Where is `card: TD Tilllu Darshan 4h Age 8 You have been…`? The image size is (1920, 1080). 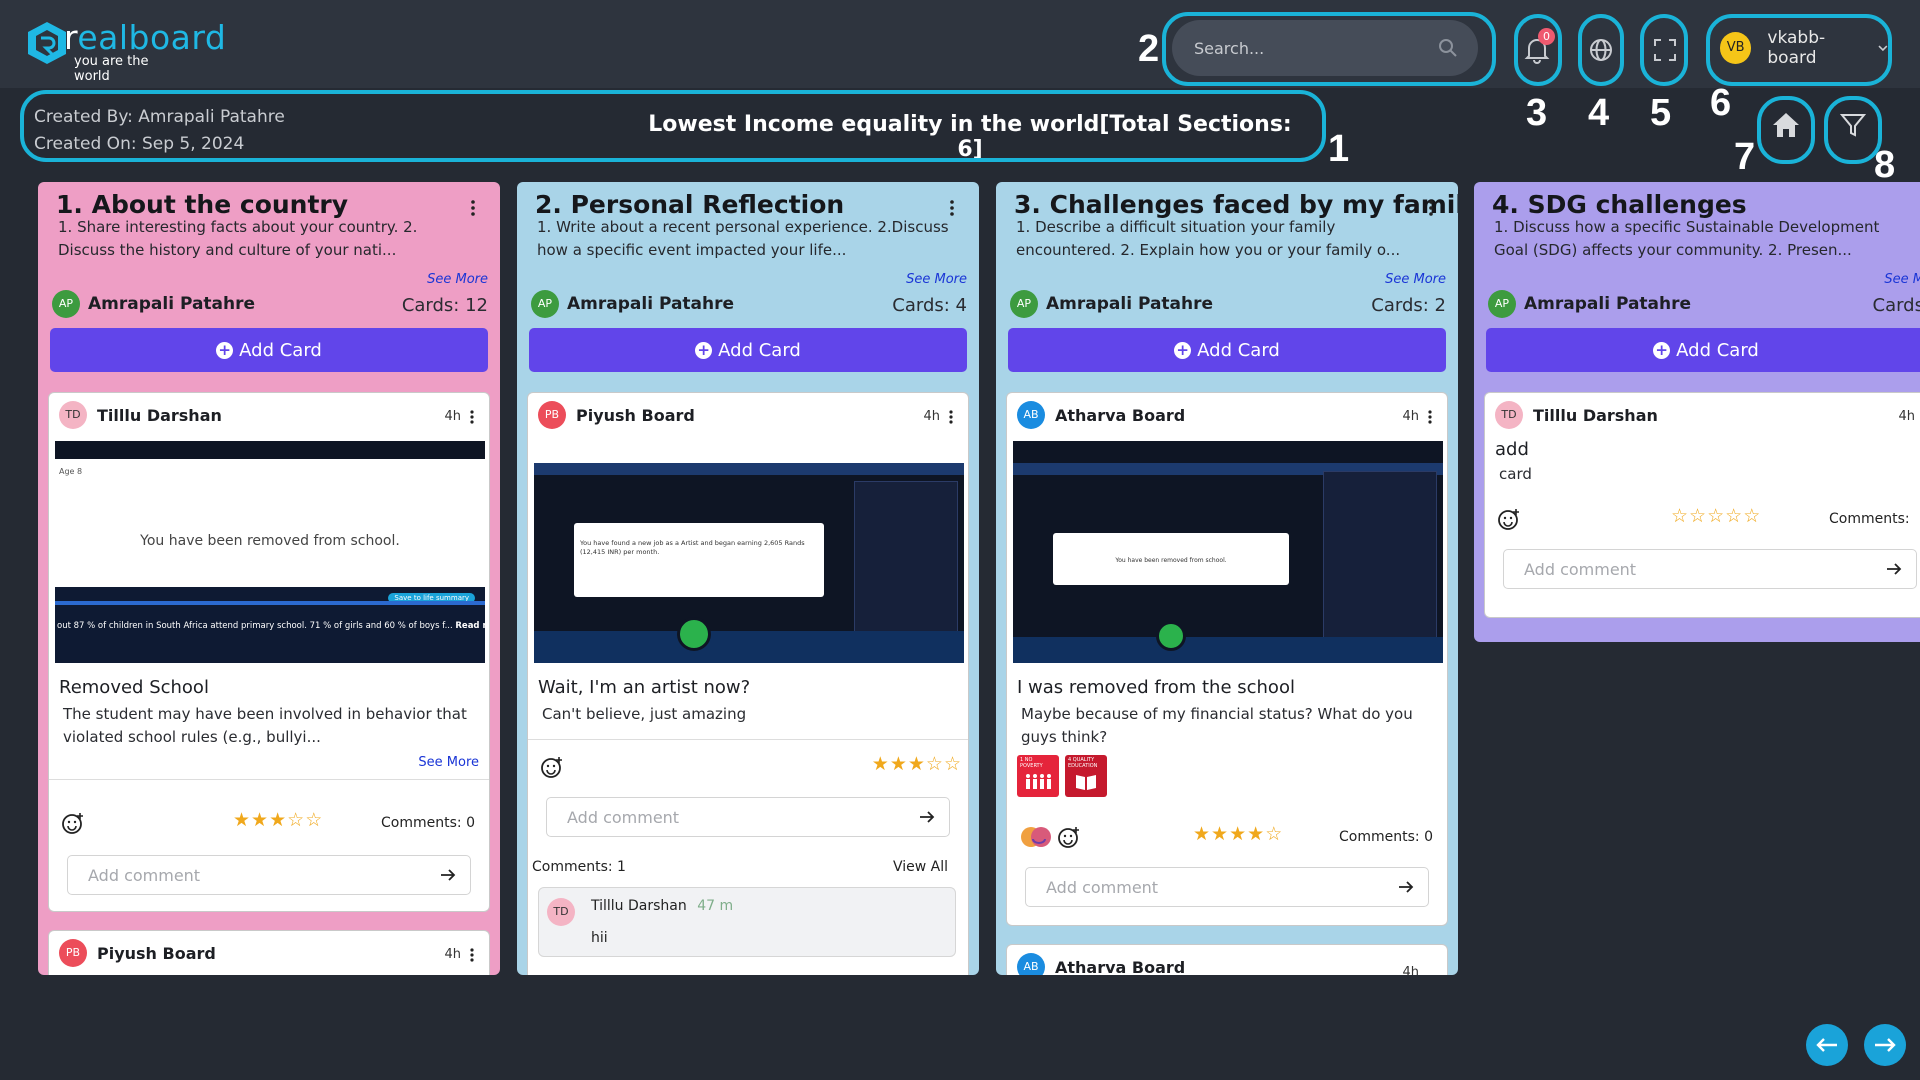 card: TD Tilllu Darshan 4h Age 8 You have been… is located at coordinates (269, 652).